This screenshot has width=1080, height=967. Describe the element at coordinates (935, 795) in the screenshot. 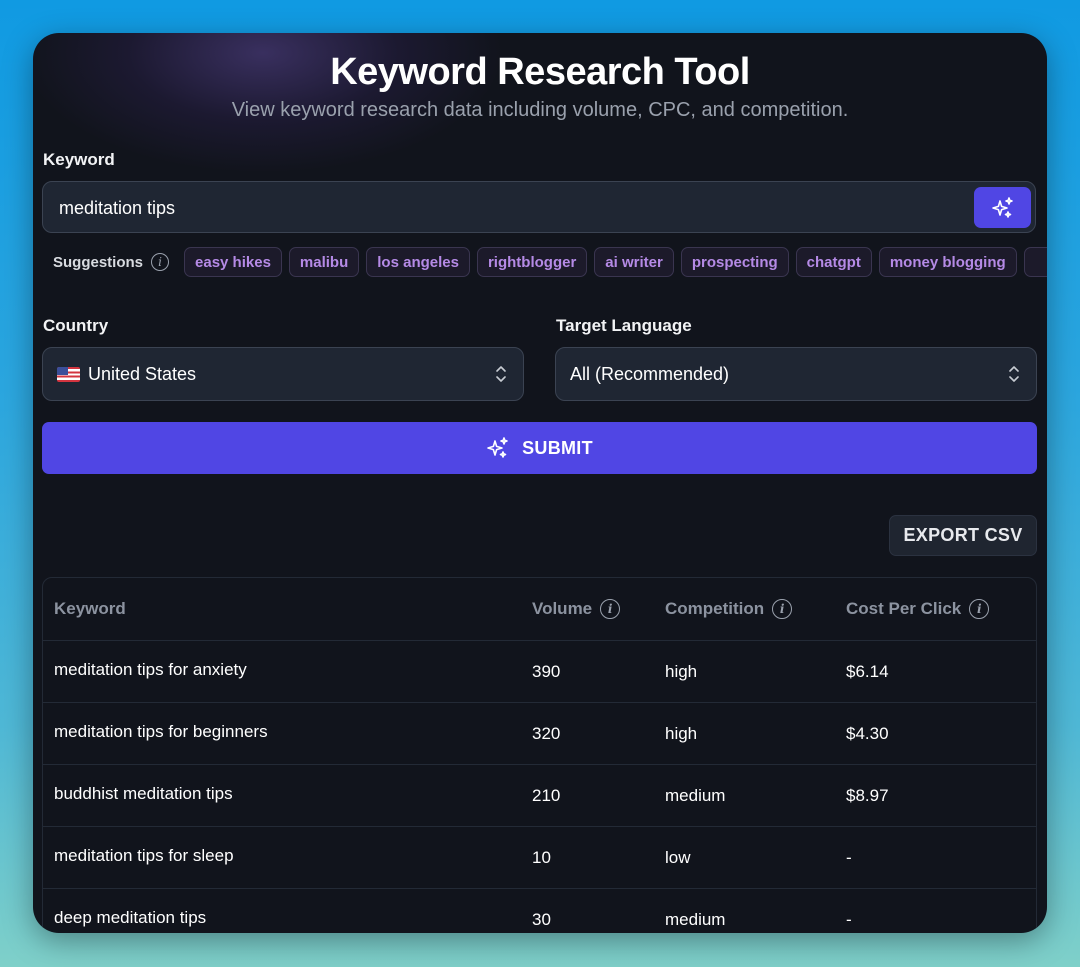

I see `cpc-cell: $8.97` at that location.